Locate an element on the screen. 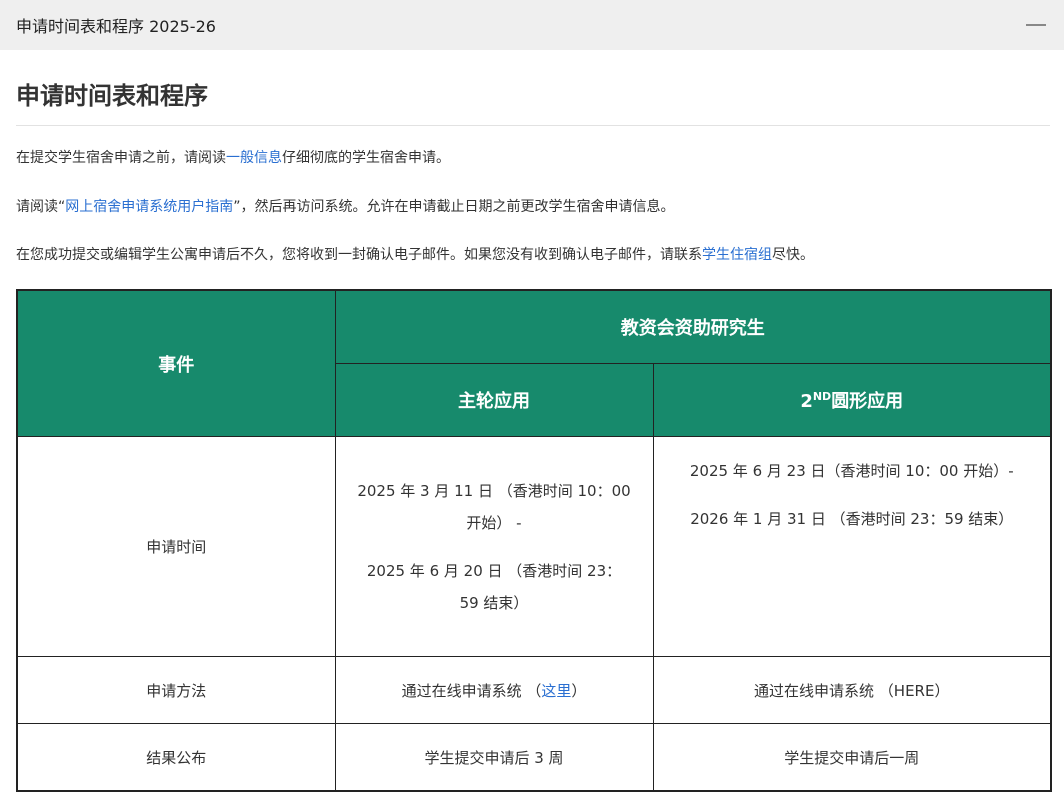  row-label-method: 申请方法 is located at coordinates (176, 690).